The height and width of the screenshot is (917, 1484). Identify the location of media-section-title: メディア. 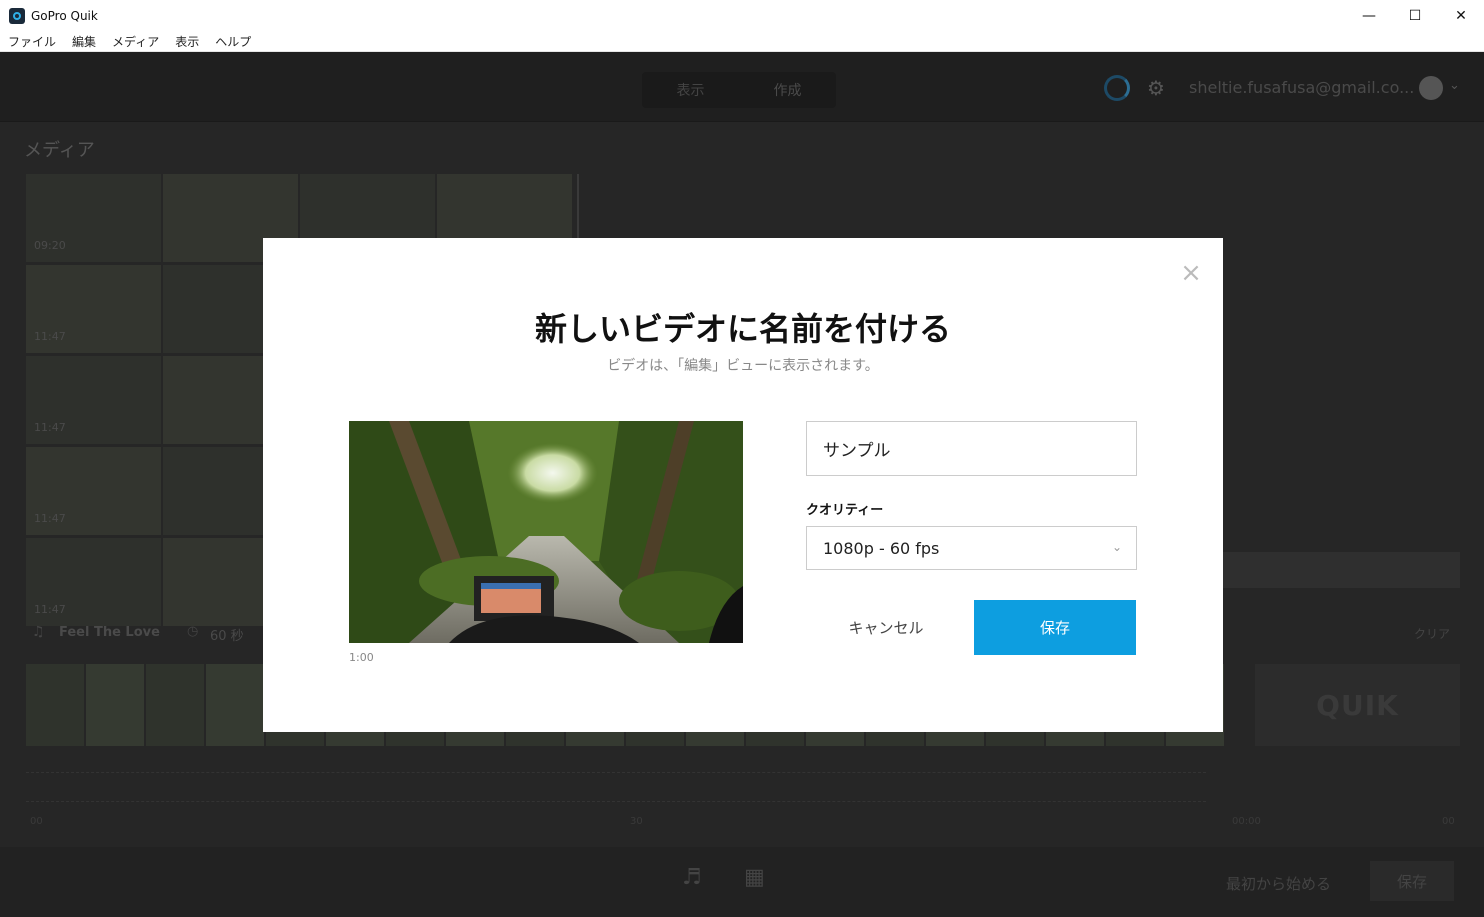
(59, 150).